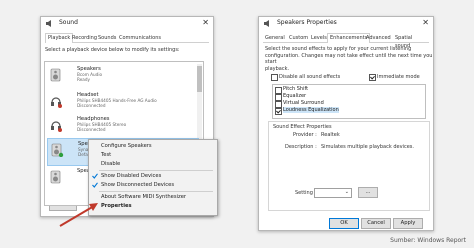 Image resolution: width=474 pixels, height=248 pixels. I want to click on window-title: Sound, so click(68, 22).